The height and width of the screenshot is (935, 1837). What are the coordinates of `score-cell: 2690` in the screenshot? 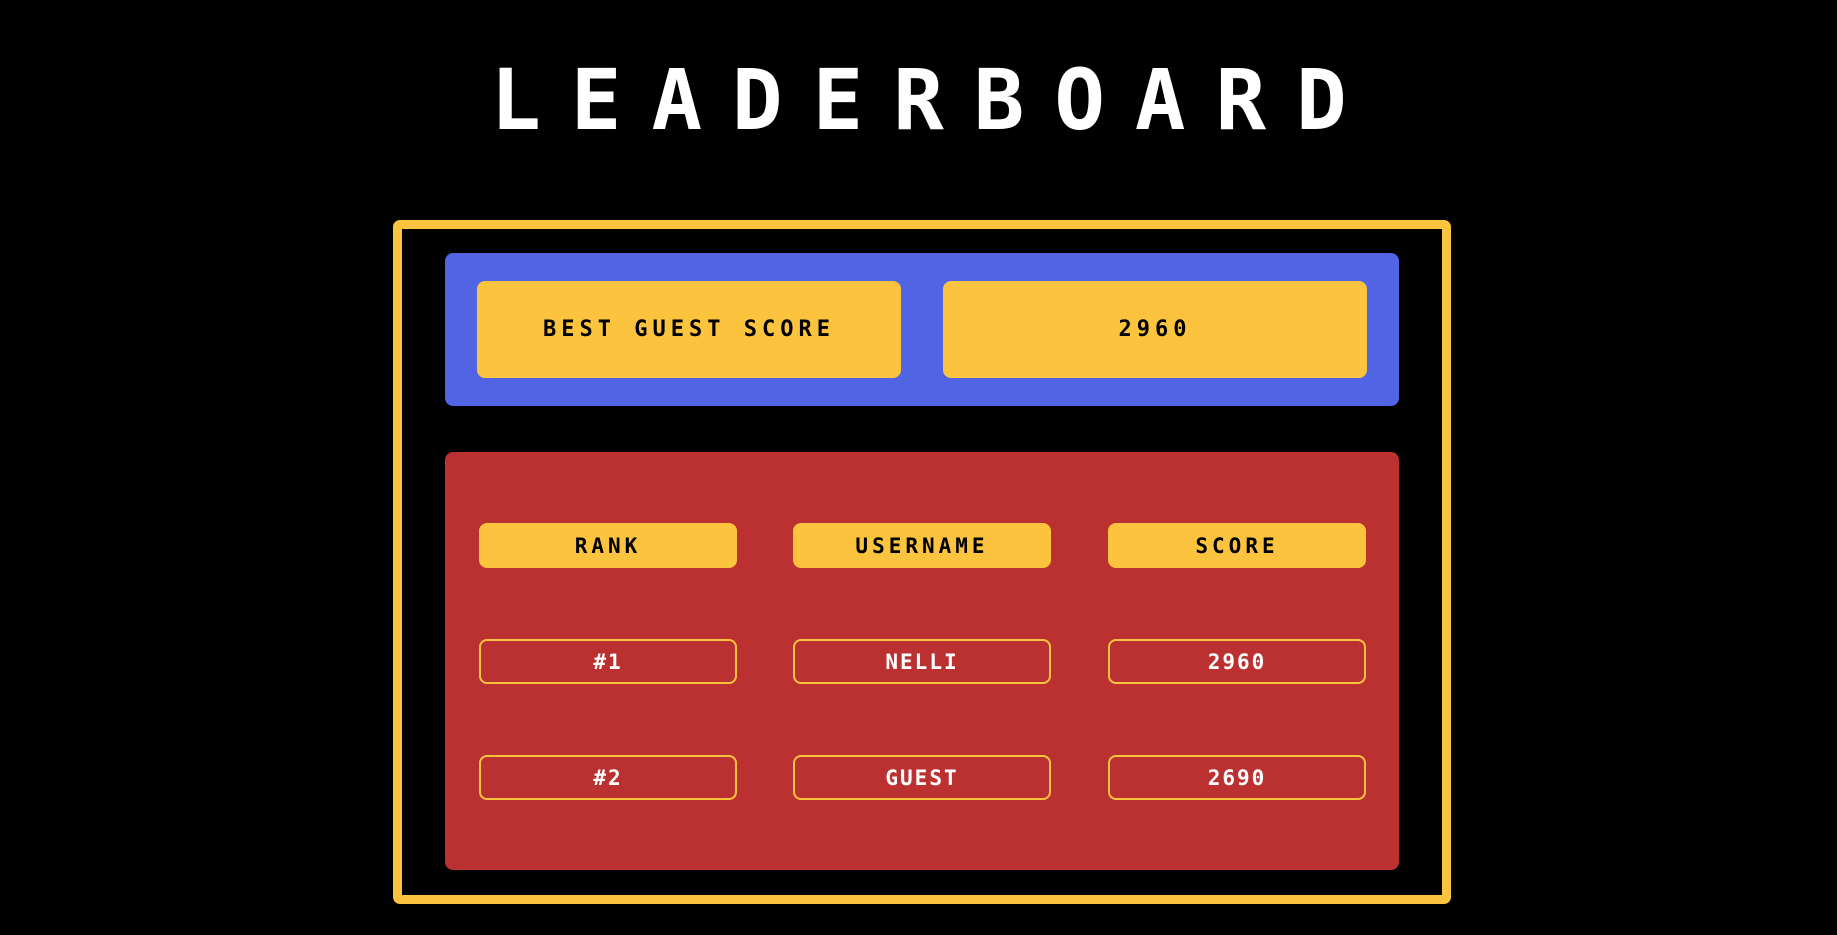 It's located at (1237, 777).